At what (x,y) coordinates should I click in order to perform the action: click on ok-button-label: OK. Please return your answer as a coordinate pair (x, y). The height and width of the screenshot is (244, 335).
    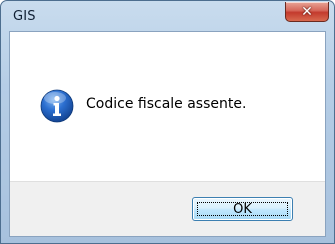
    Looking at the image, I should click on (242, 209).